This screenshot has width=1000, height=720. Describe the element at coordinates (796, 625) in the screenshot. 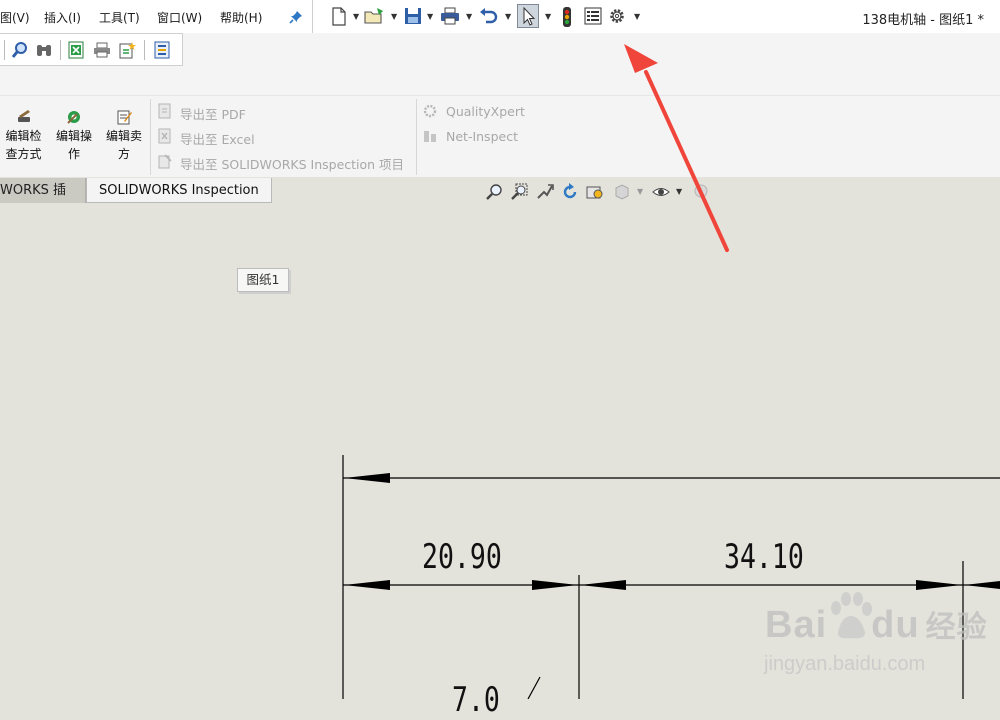

I see `watermark-brand: Bai` at that location.